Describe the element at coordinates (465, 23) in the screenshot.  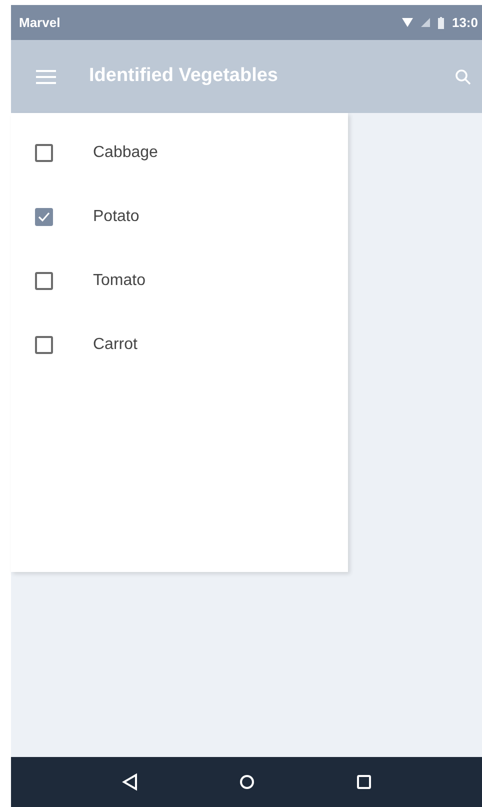
I see `clock-time: 13:0` at that location.